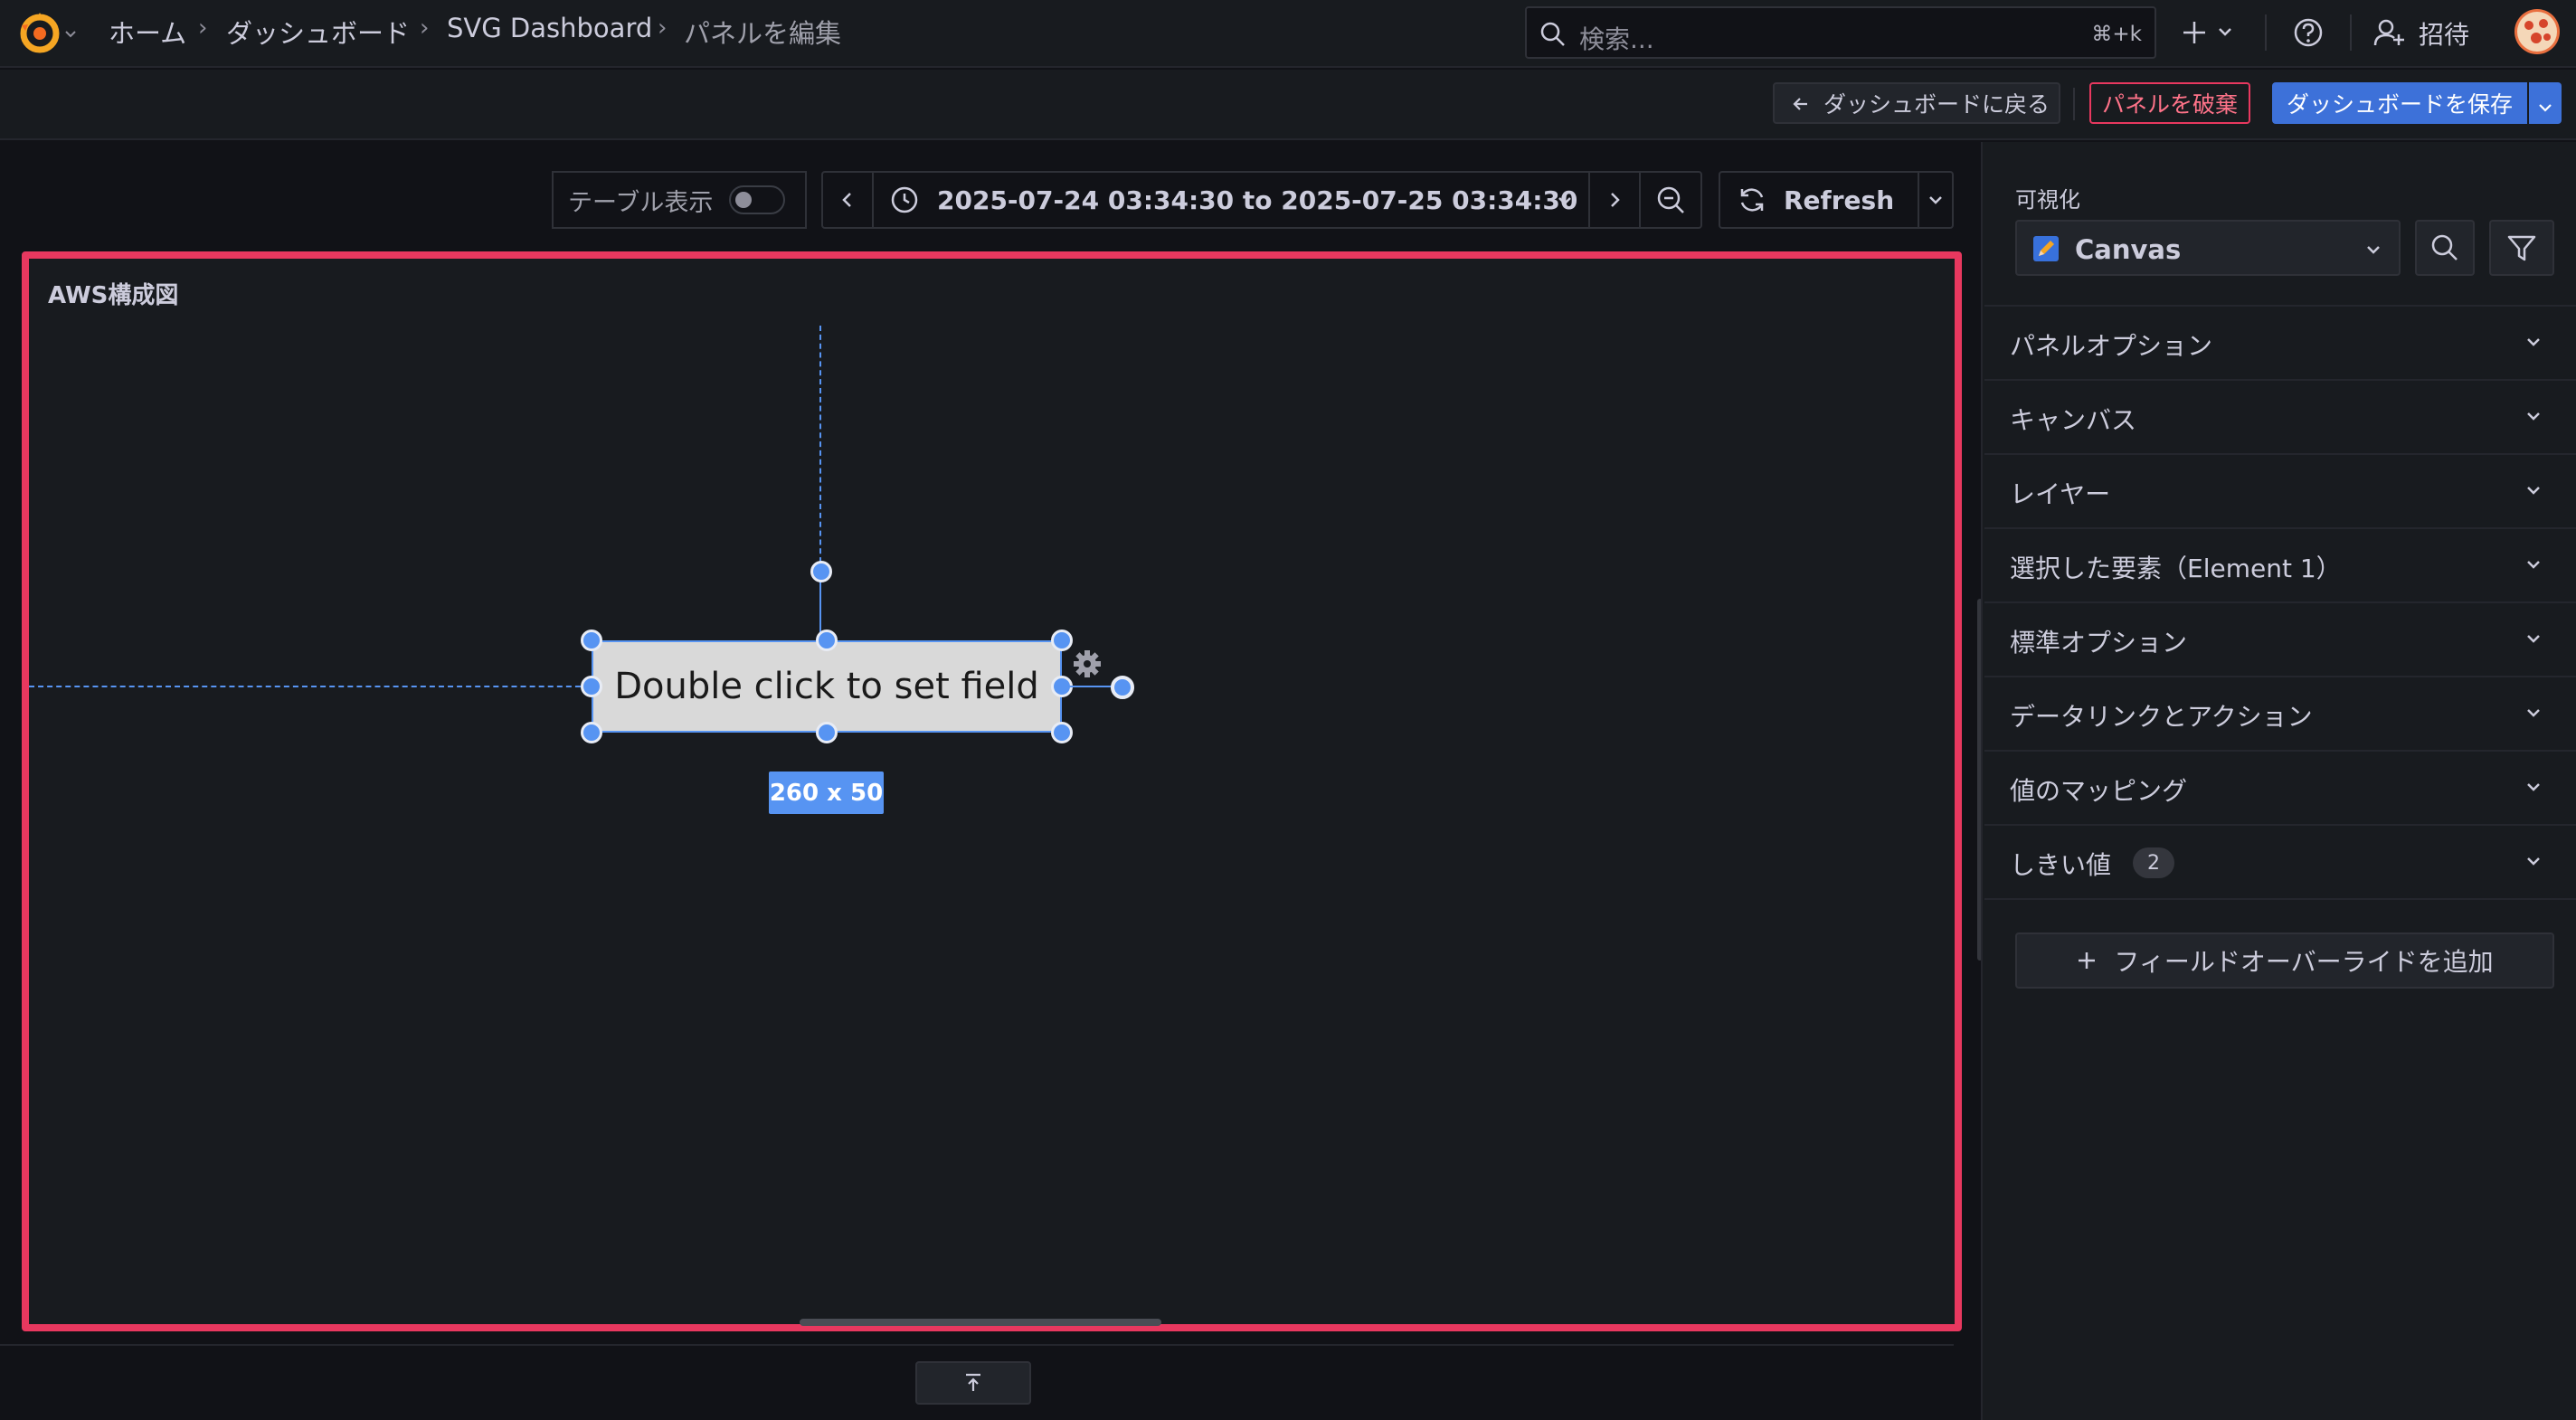  I want to click on toggle-knob, so click(744, 200).